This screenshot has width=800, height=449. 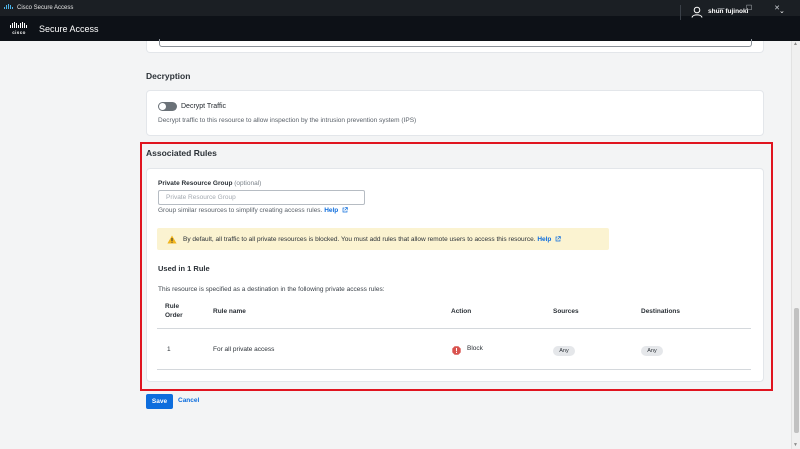 I want to click on previous-field, so click(x=455, y=43).